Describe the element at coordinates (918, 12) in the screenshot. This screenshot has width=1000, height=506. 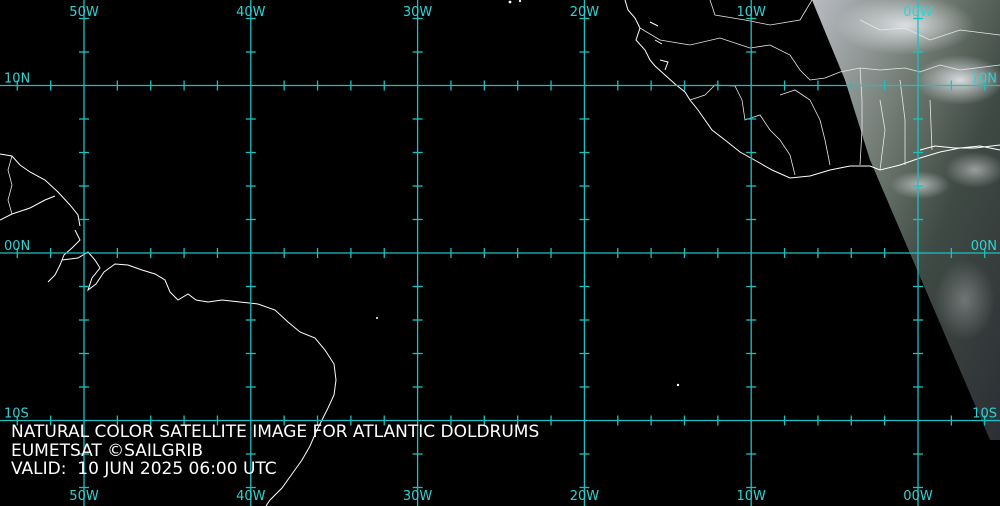
I see `longitude-label-top: 00W` at that location.